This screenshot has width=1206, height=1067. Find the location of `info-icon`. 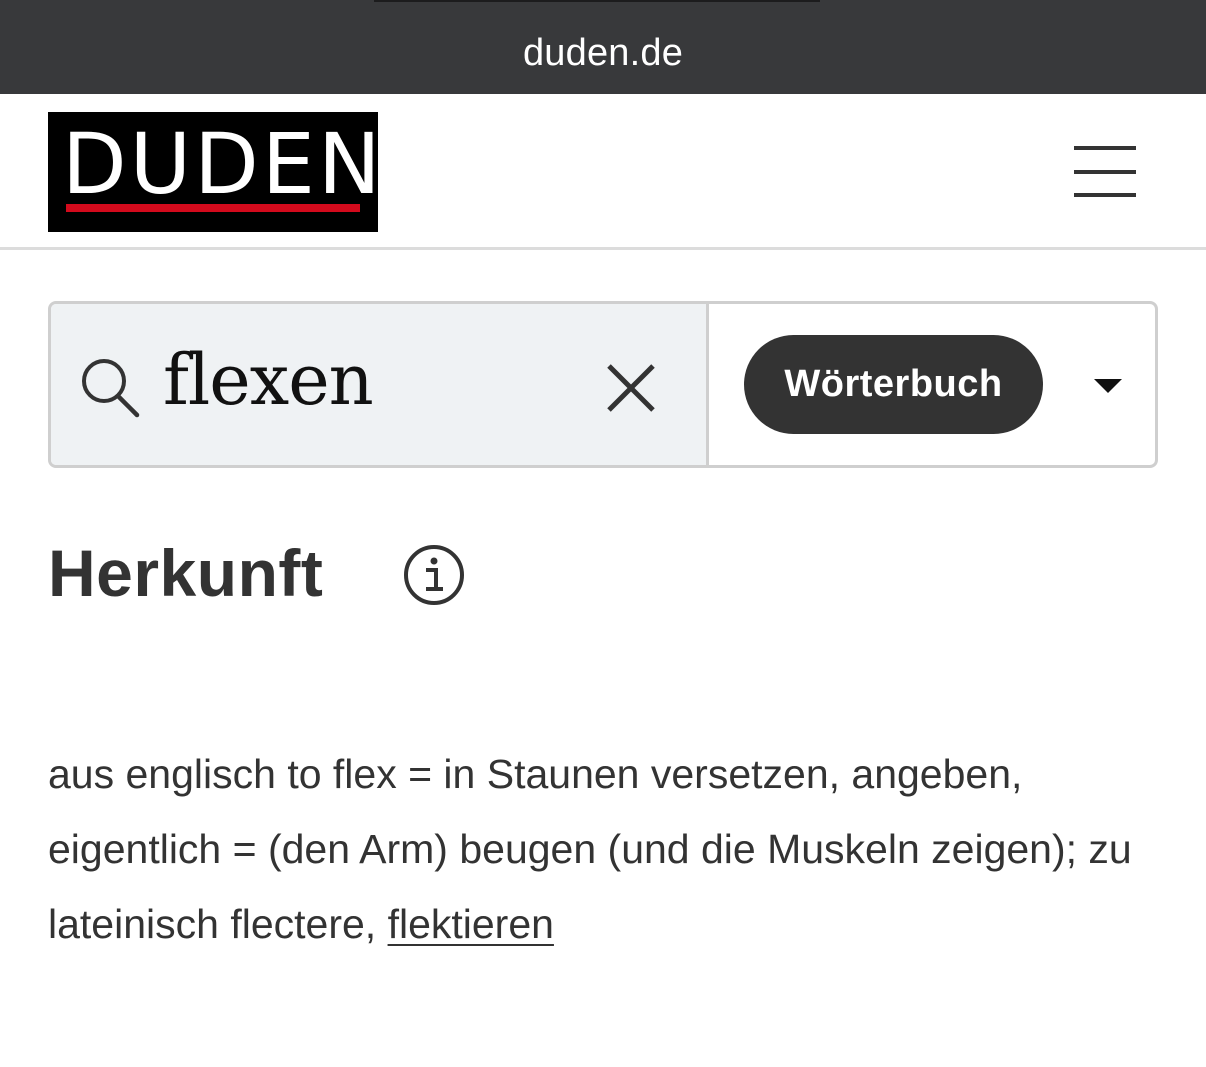

info-icon is located at coordinates (434, 575).